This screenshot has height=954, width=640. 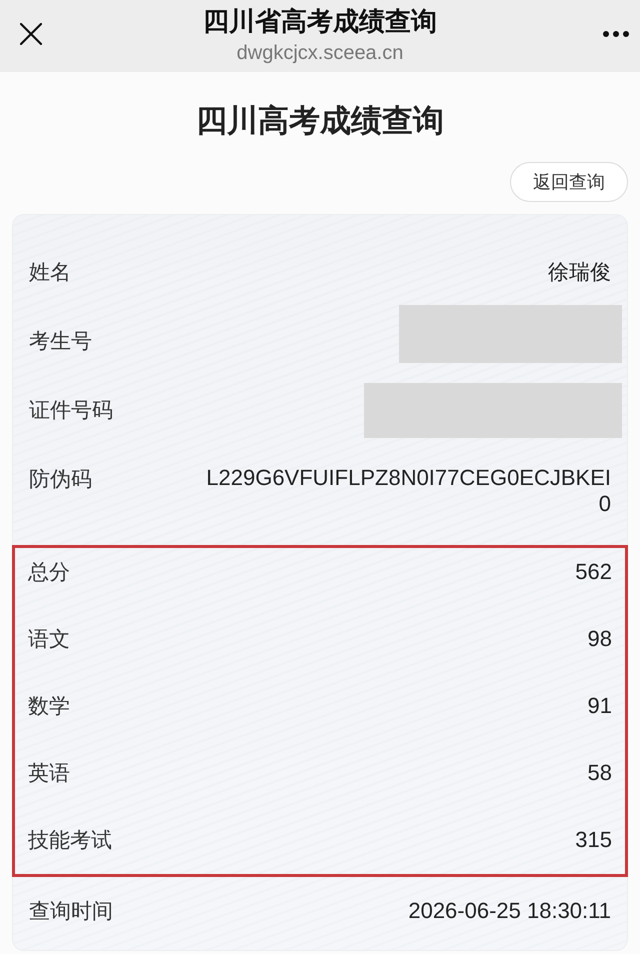 I want to click on field-label: 考生号, so click(x=60, y=341).